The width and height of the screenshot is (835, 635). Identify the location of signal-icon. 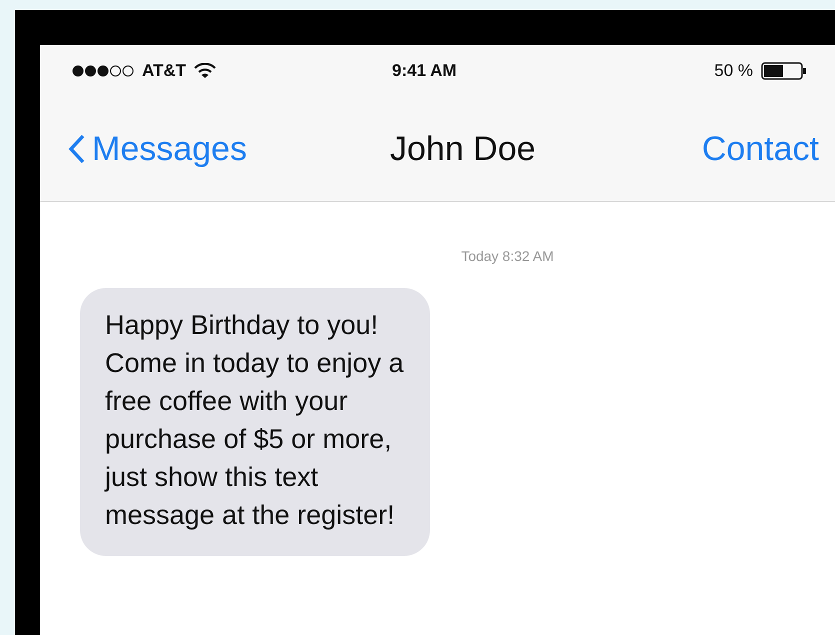
(103, 71).